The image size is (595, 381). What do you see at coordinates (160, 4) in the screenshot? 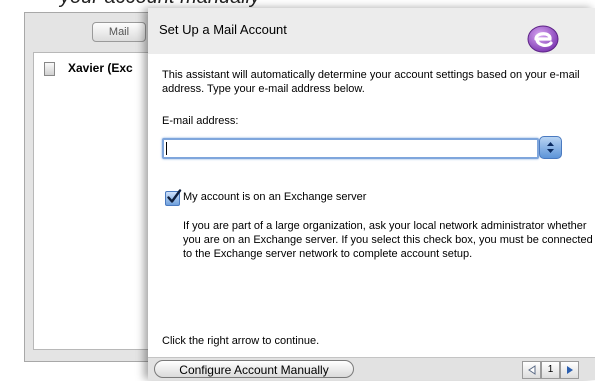
I see `cropped-text: your account manually` at bounding box center [160, 4].